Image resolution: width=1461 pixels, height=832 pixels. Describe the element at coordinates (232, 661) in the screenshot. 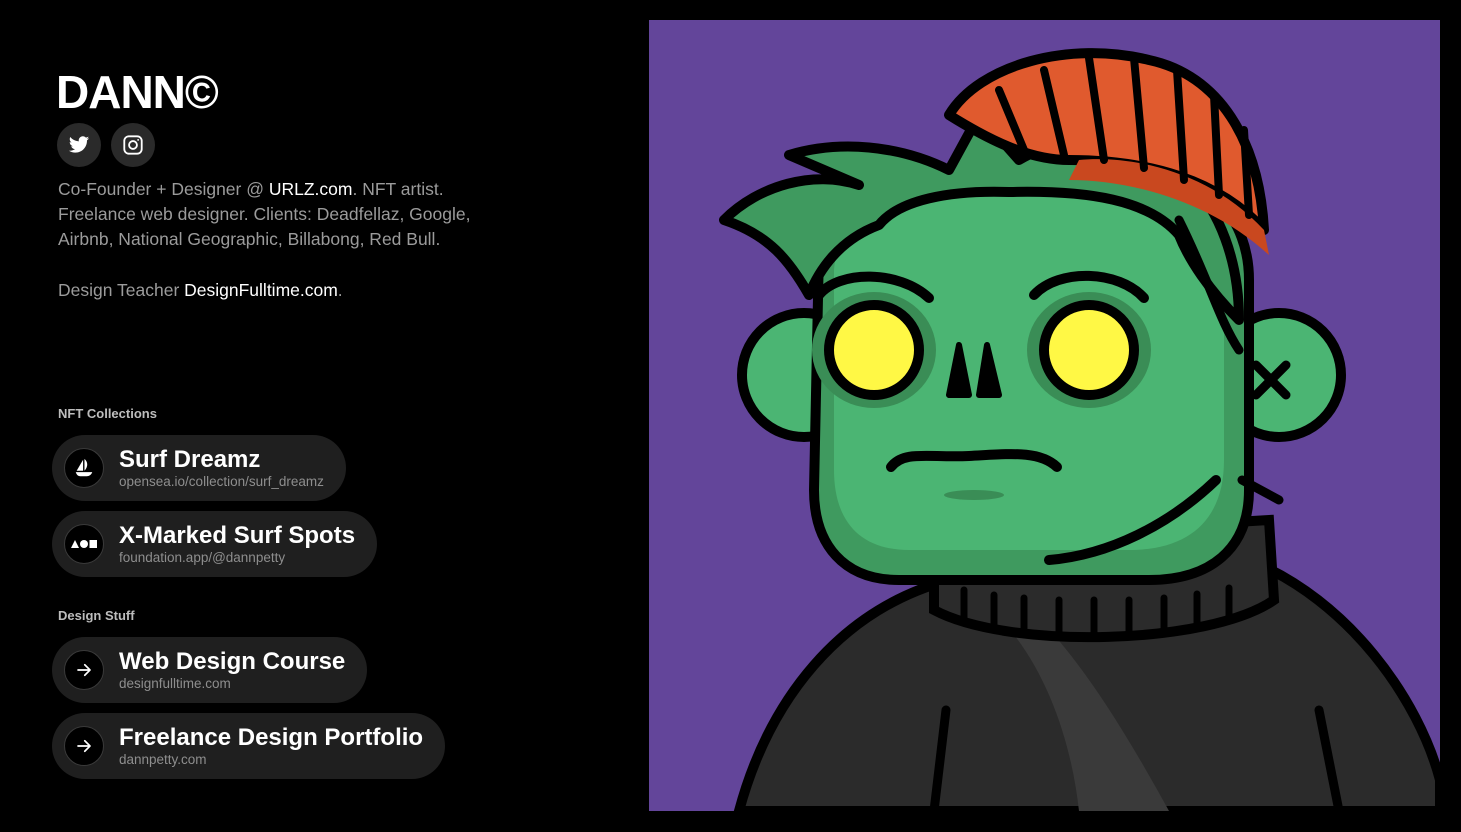

I see `link-title: Web Design Course` at that location.